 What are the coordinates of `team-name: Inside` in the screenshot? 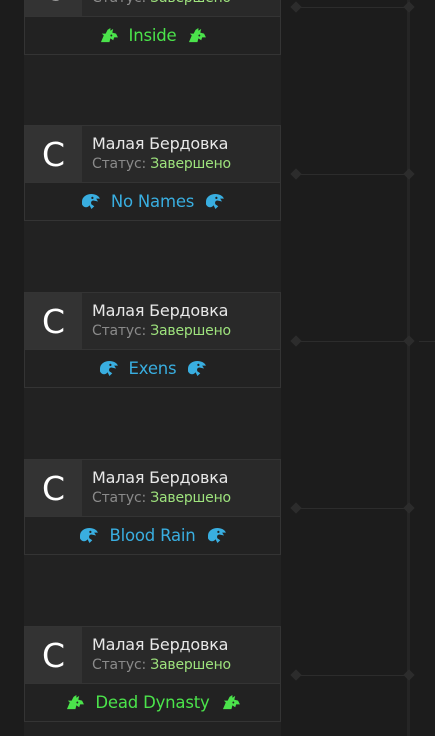 It's located at (153, 35).